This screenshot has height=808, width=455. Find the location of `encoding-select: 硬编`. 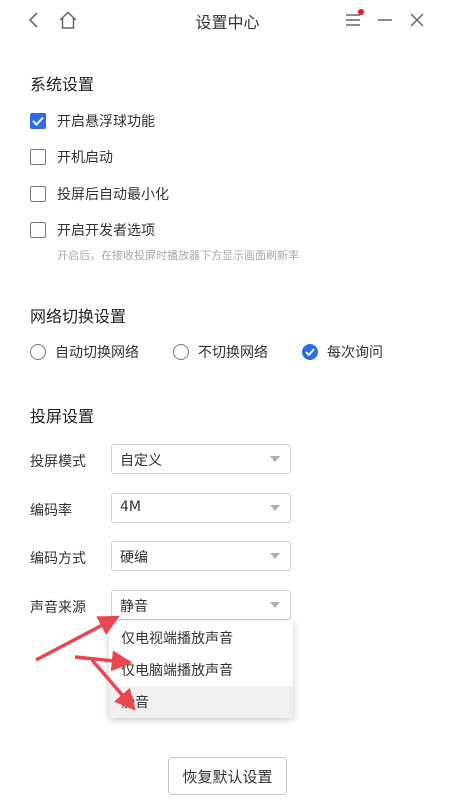

encoding-select: 硬编 is located at coordinates (201, 556).